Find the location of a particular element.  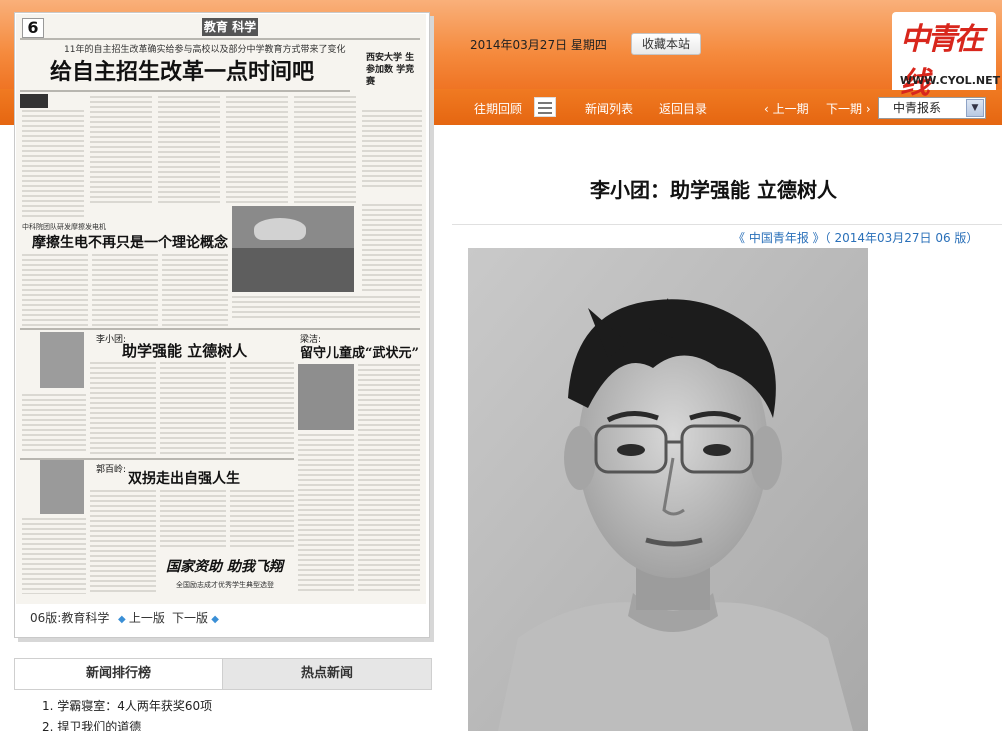

paper-select: 中青报系 ▼ is located at coordinates (932, 108).